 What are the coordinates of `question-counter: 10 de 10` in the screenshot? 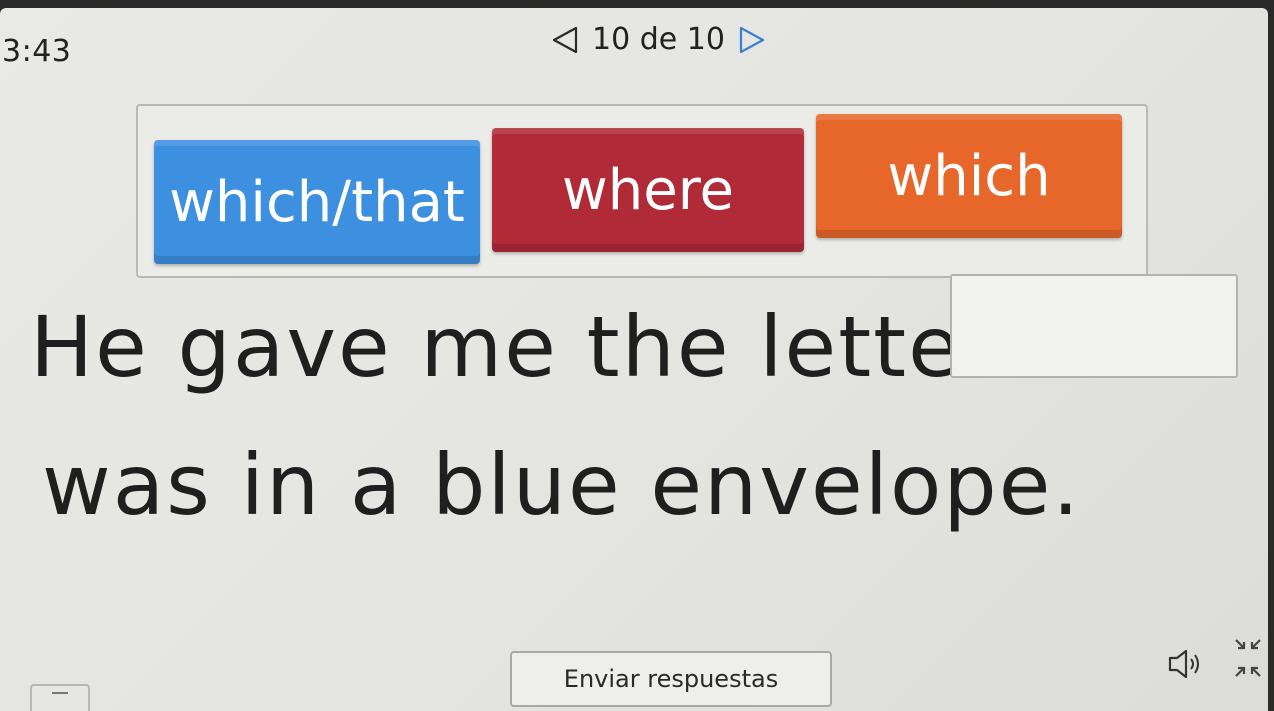 It's located at (658, 39).